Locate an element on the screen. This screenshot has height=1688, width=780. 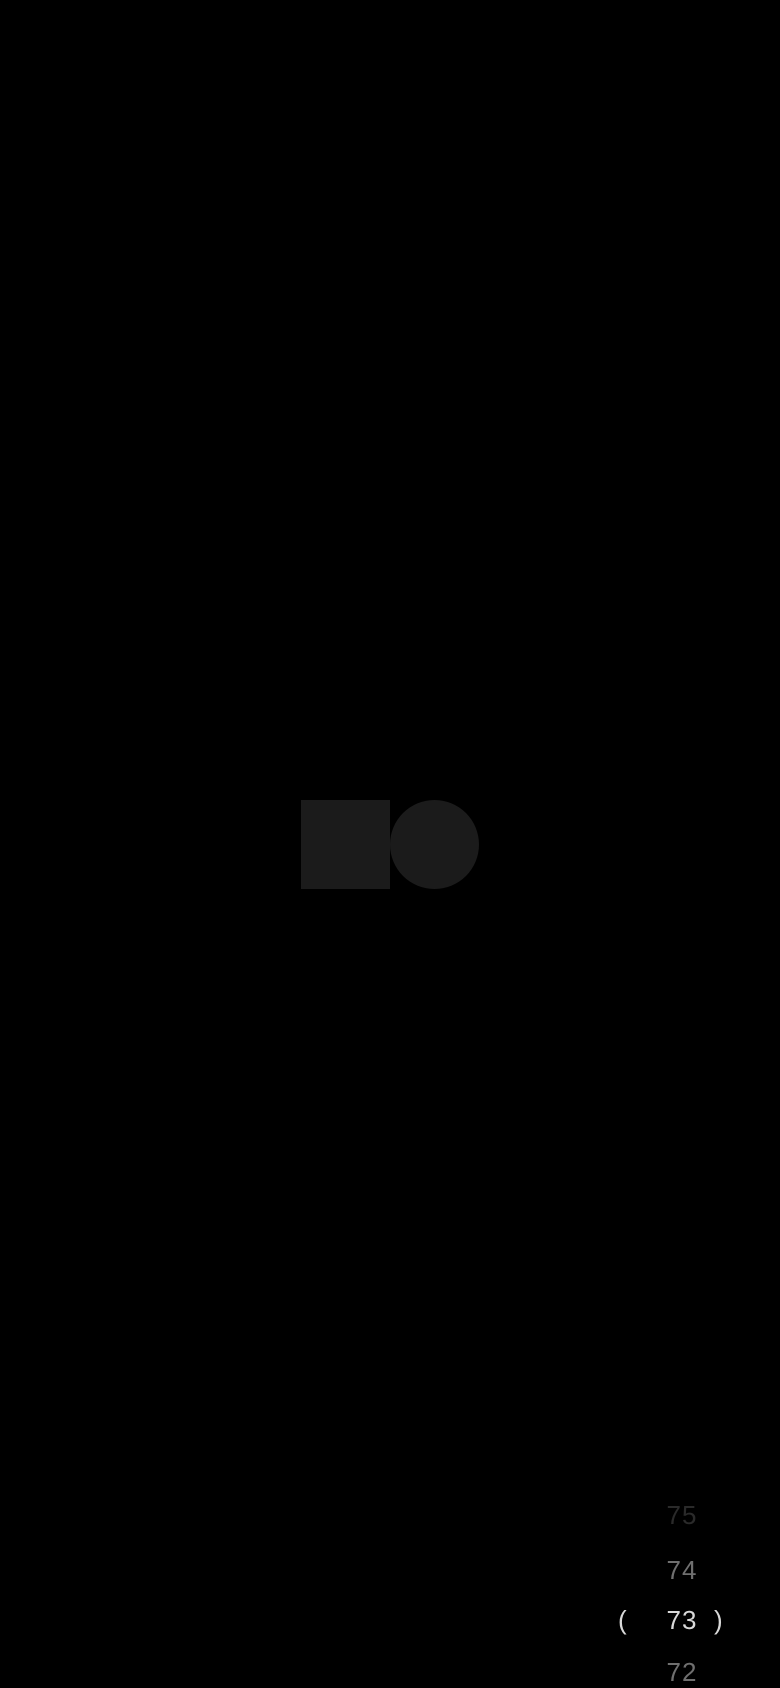
selection-right-bracket: ) is located at coordinates (718, 1620).